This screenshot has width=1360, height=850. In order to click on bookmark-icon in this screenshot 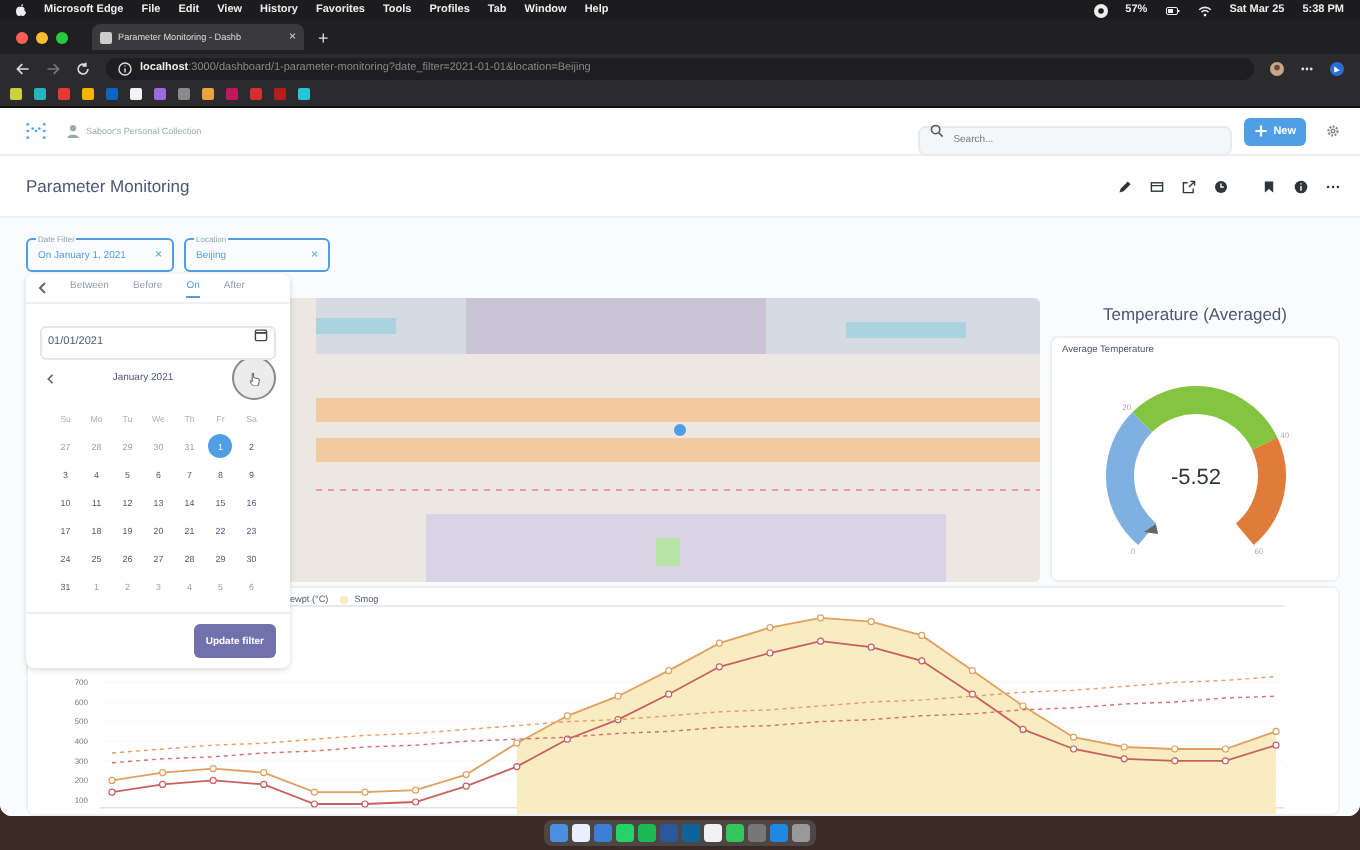, I will do `click(1269, 186)`.